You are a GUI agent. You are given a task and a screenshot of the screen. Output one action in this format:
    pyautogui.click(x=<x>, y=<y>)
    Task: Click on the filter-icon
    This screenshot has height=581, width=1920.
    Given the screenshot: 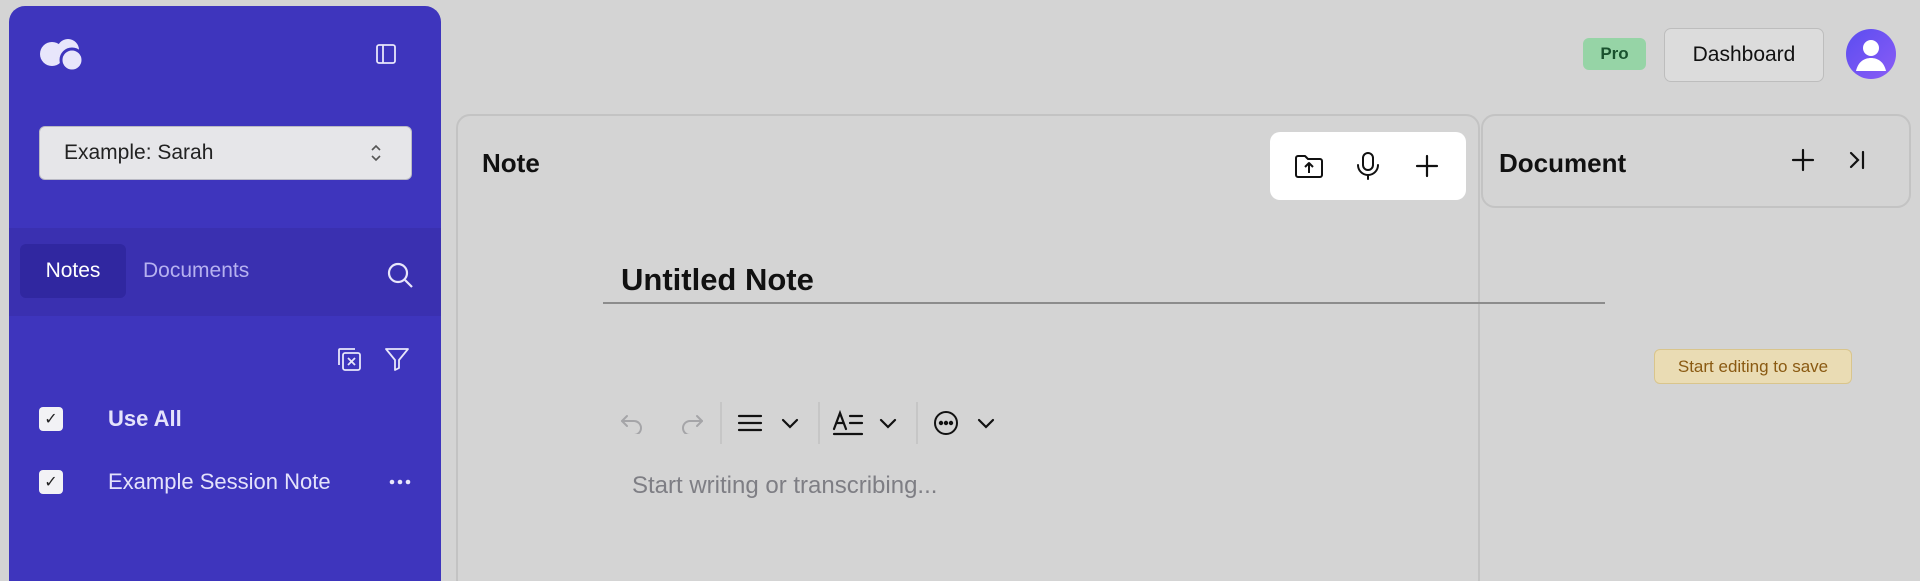 What is the action you would take?
    pyautogui.click(x=397, y=359)
    